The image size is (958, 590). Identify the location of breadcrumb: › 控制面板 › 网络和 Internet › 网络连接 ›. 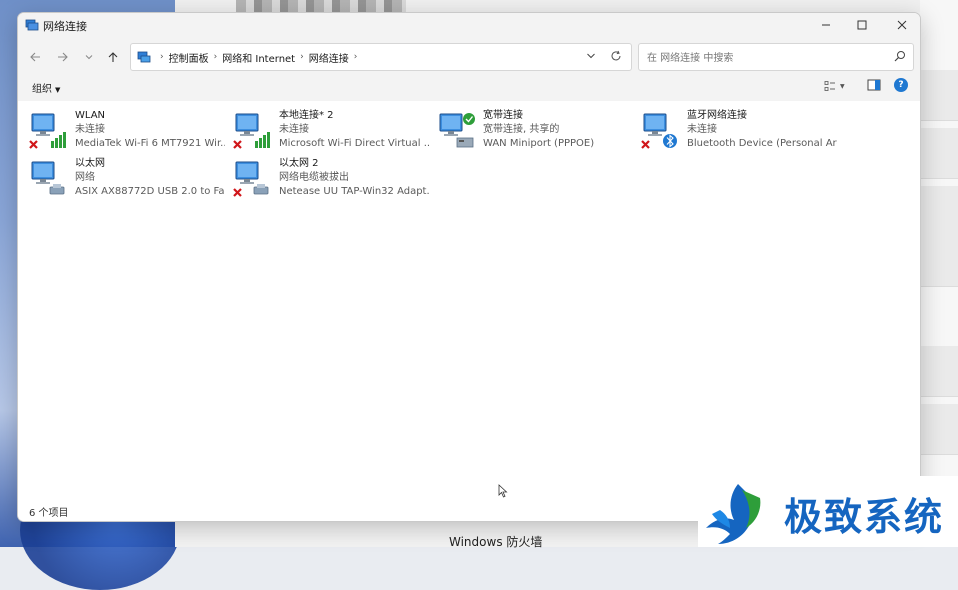
(249, 57).